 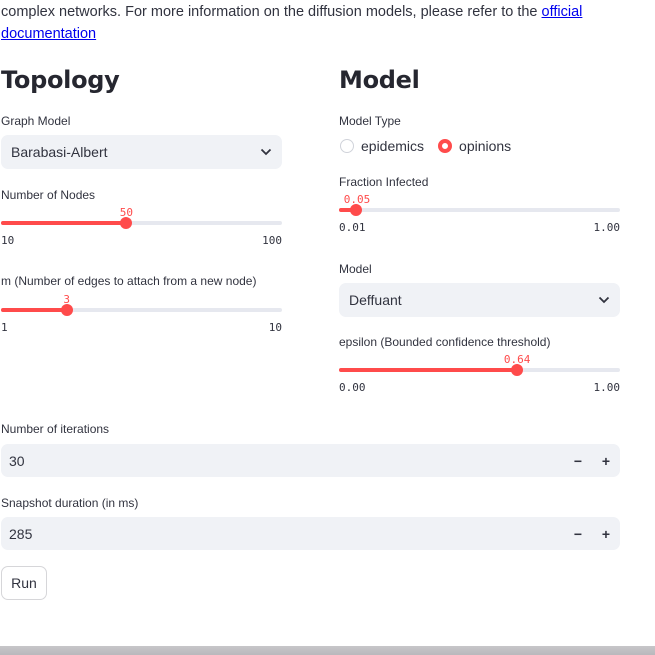 What do you see at coordinates (425, 146) in the screenshot?
I see `model-type-radio-group: epidemics opinions` at bounding box center [425, 146].